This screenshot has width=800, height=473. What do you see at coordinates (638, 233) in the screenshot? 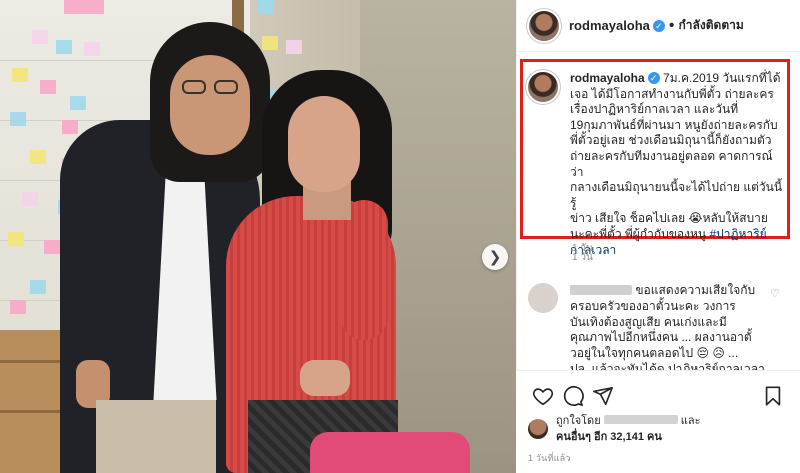
I see `caption-line-8: นะคะพี่ตั้ว พี่ผู้กำกับของหนู` at bounding box center [638, 233].